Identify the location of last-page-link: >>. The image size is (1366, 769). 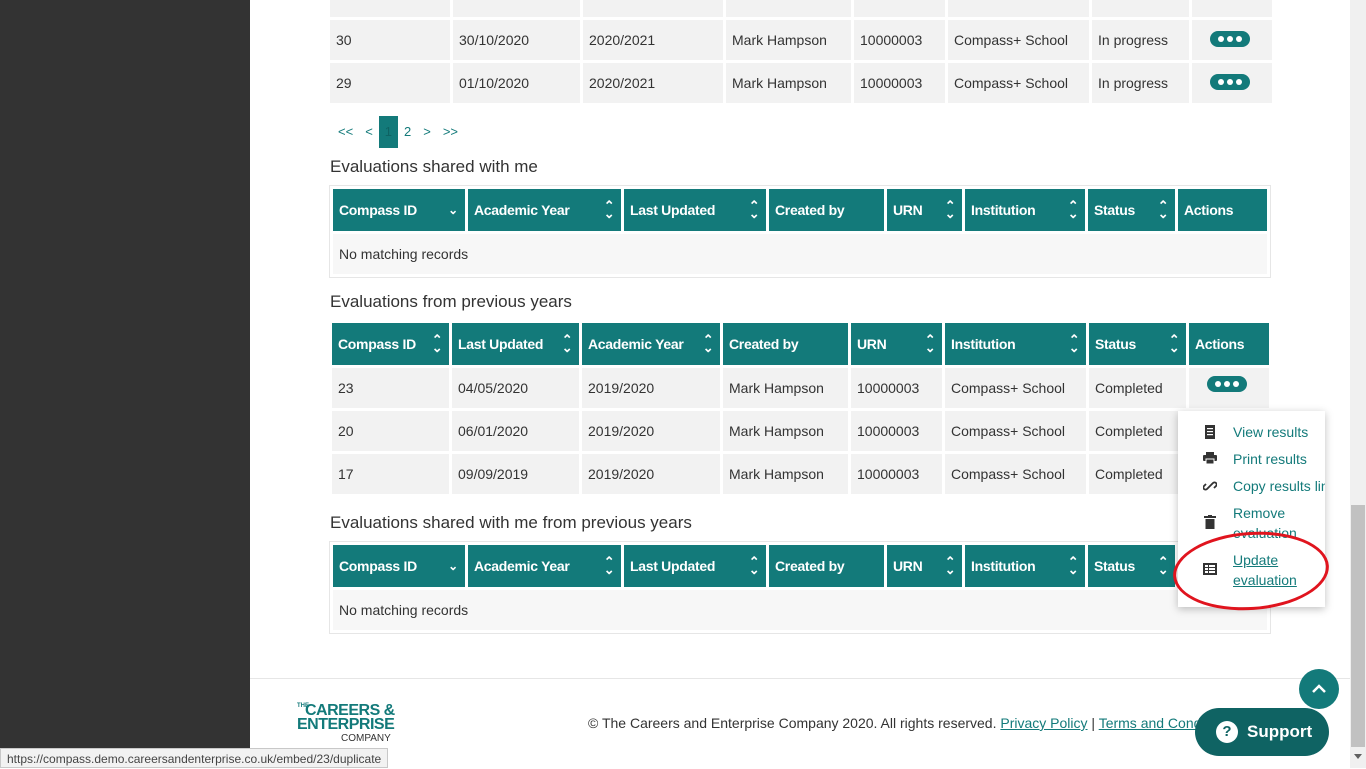
(450, 132).